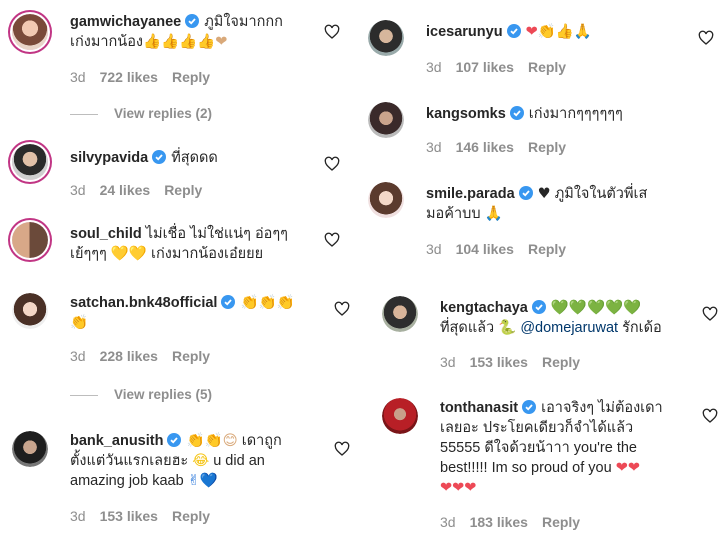 This screenshot has width=728, height=550. I want to click on comment-text: ภูมิใจมากกก, so click(243, 22).